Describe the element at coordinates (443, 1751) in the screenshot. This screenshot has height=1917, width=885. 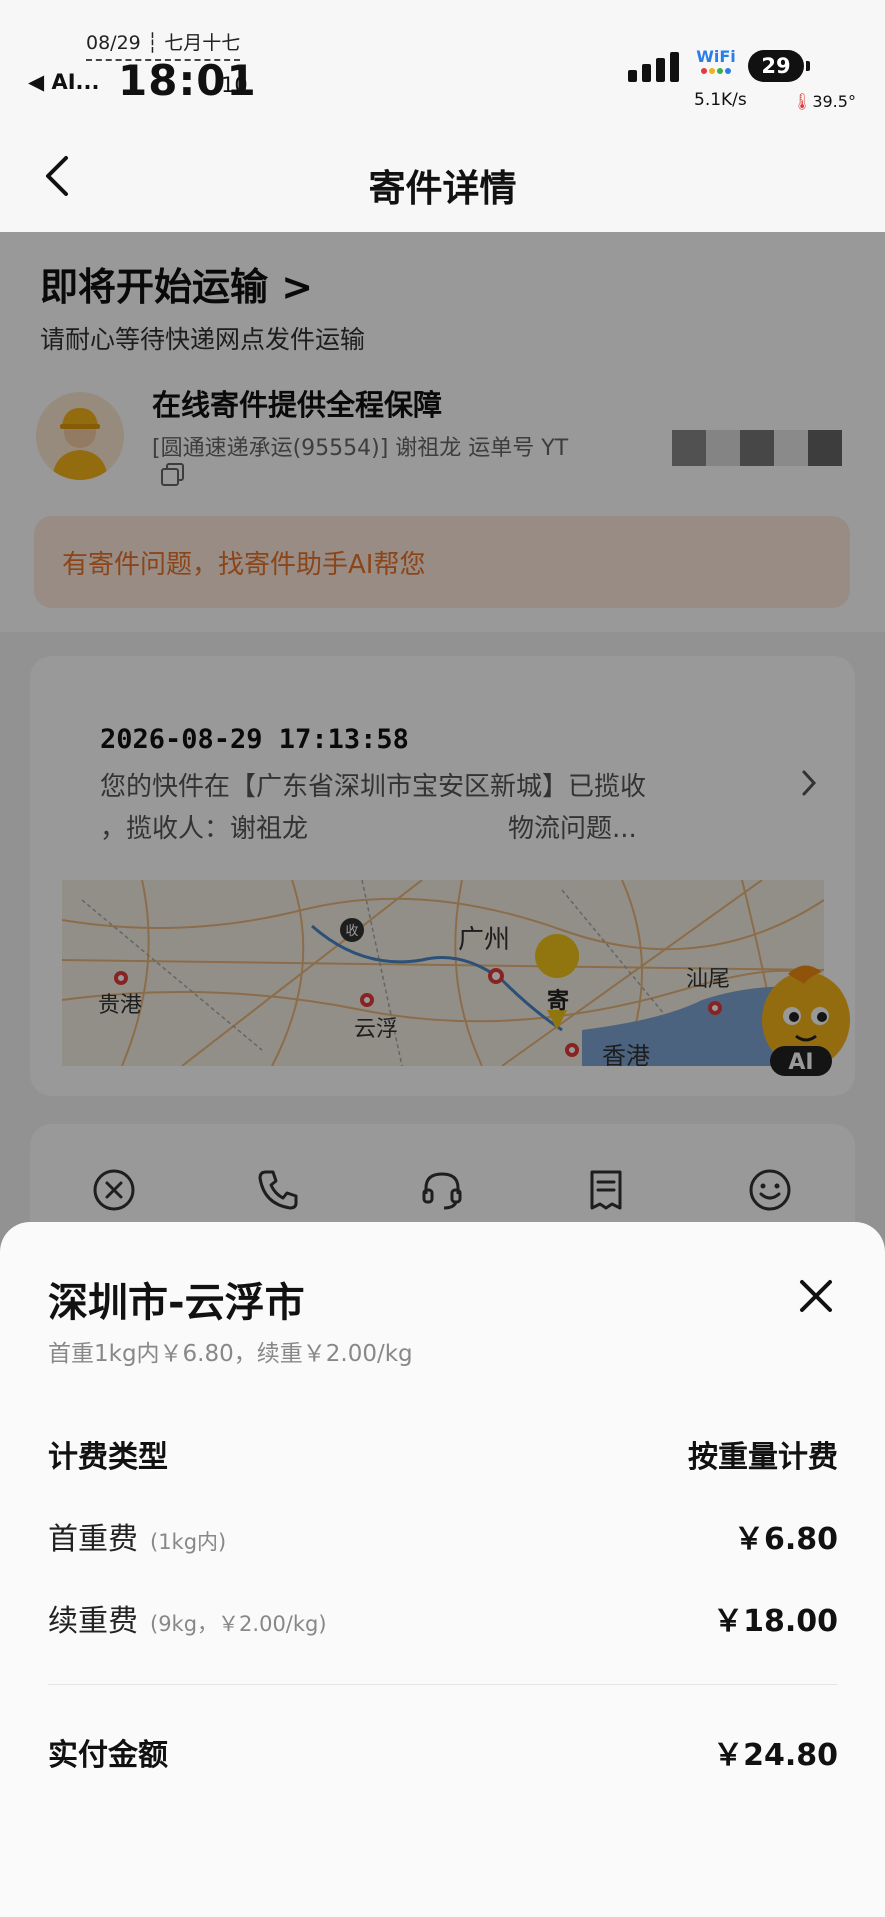
I see `fee-row-total: 实付金额 ￥24.80` at that location.